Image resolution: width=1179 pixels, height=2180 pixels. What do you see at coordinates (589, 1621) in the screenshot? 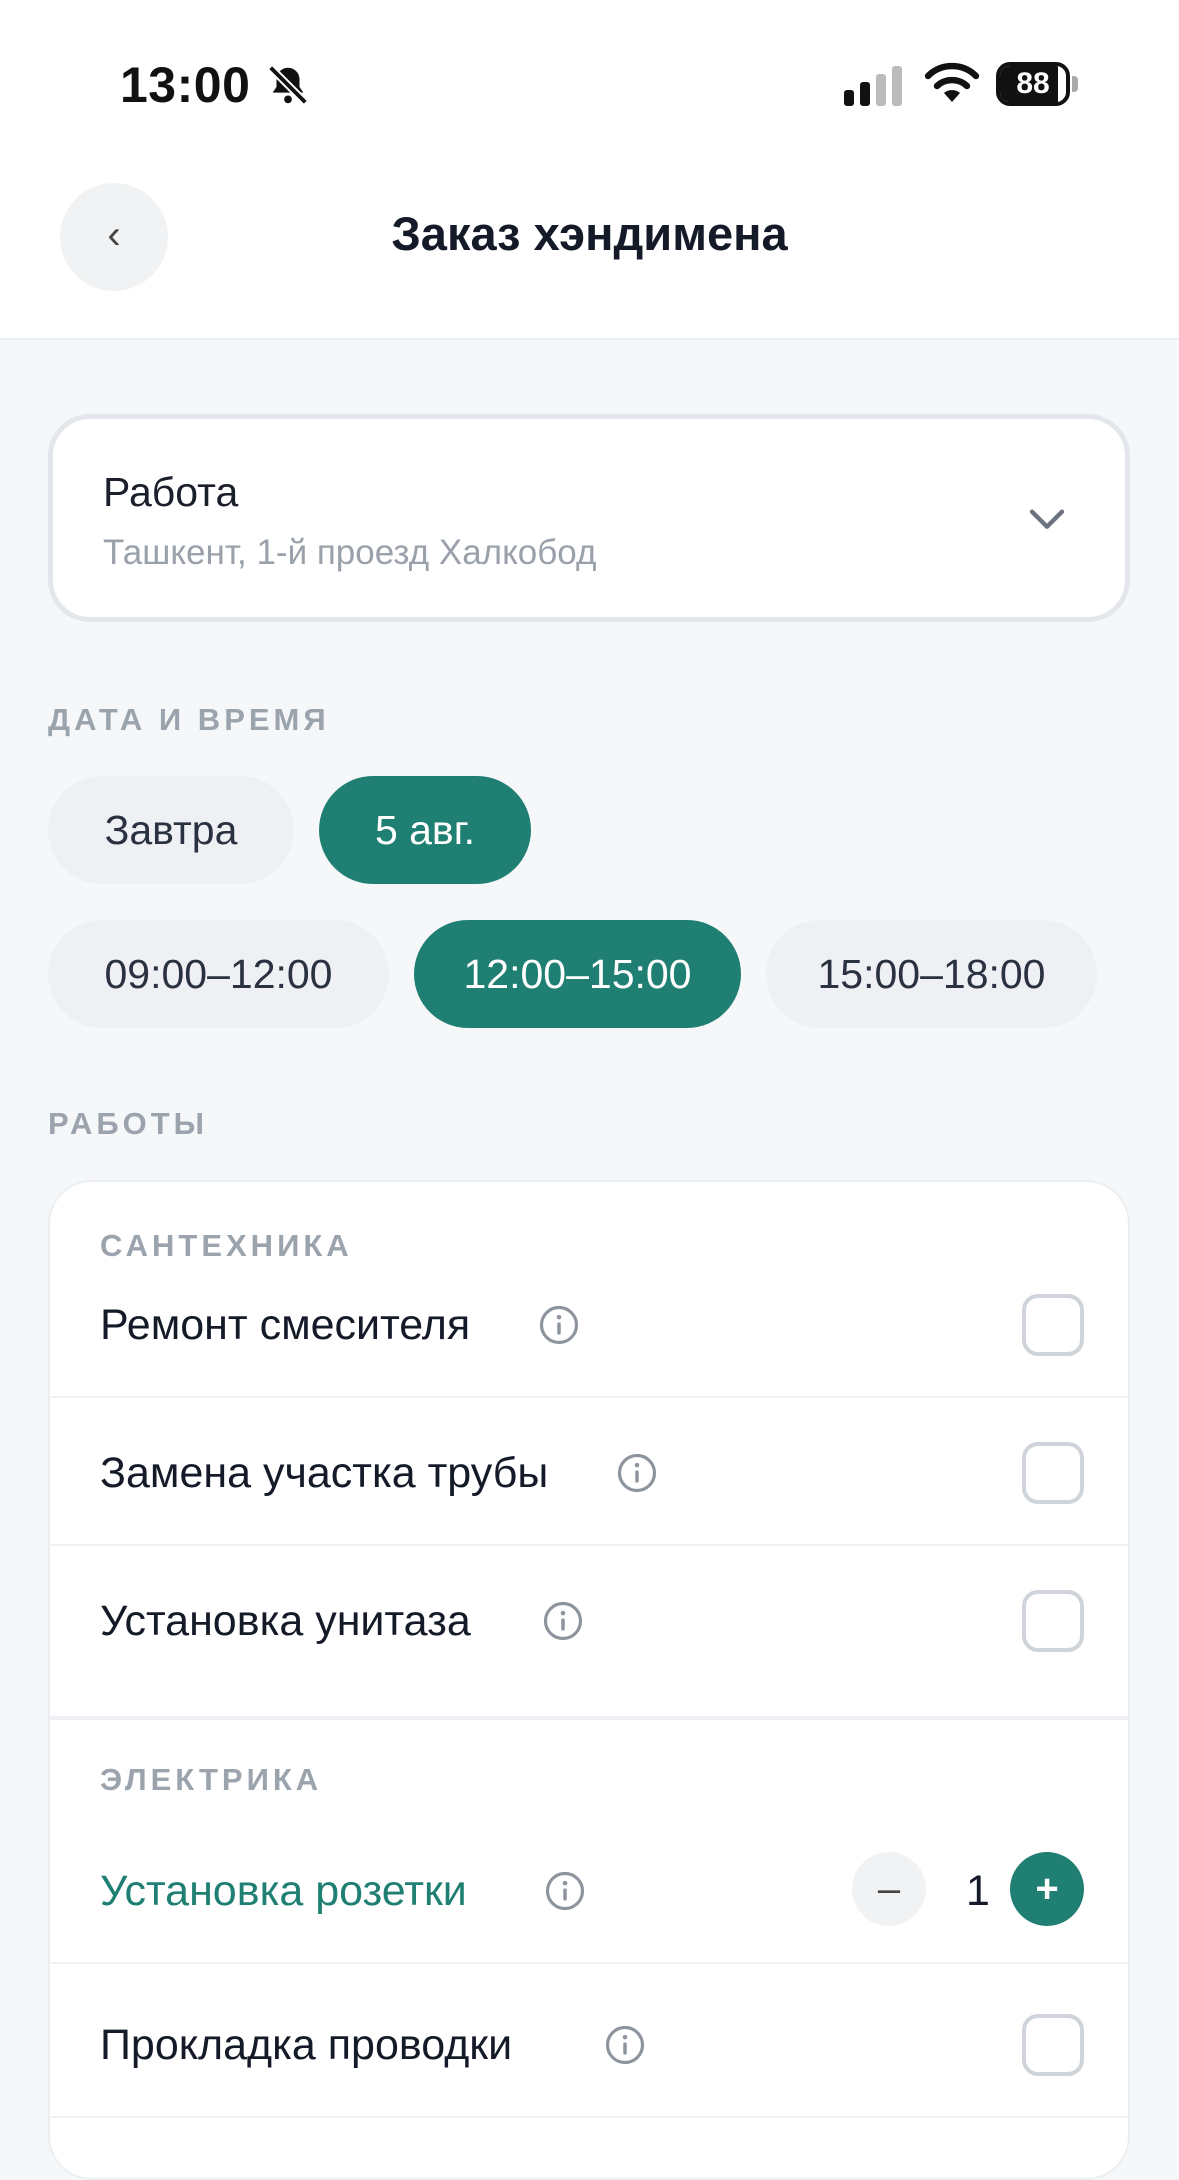
I see `work-item-toilet-installation: Установка унитаза` at bounding box center [589, 1621].